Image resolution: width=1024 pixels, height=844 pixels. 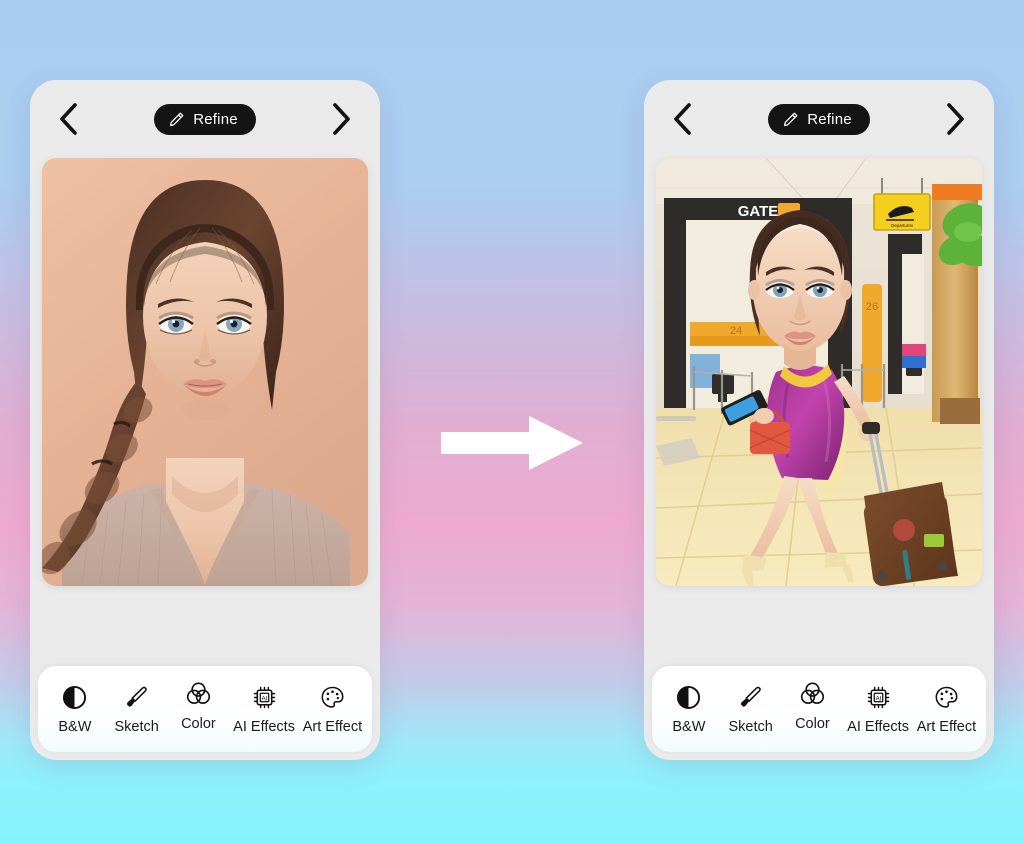 I want to click on phone-header-after: Refine, so click(x=819, y=119).